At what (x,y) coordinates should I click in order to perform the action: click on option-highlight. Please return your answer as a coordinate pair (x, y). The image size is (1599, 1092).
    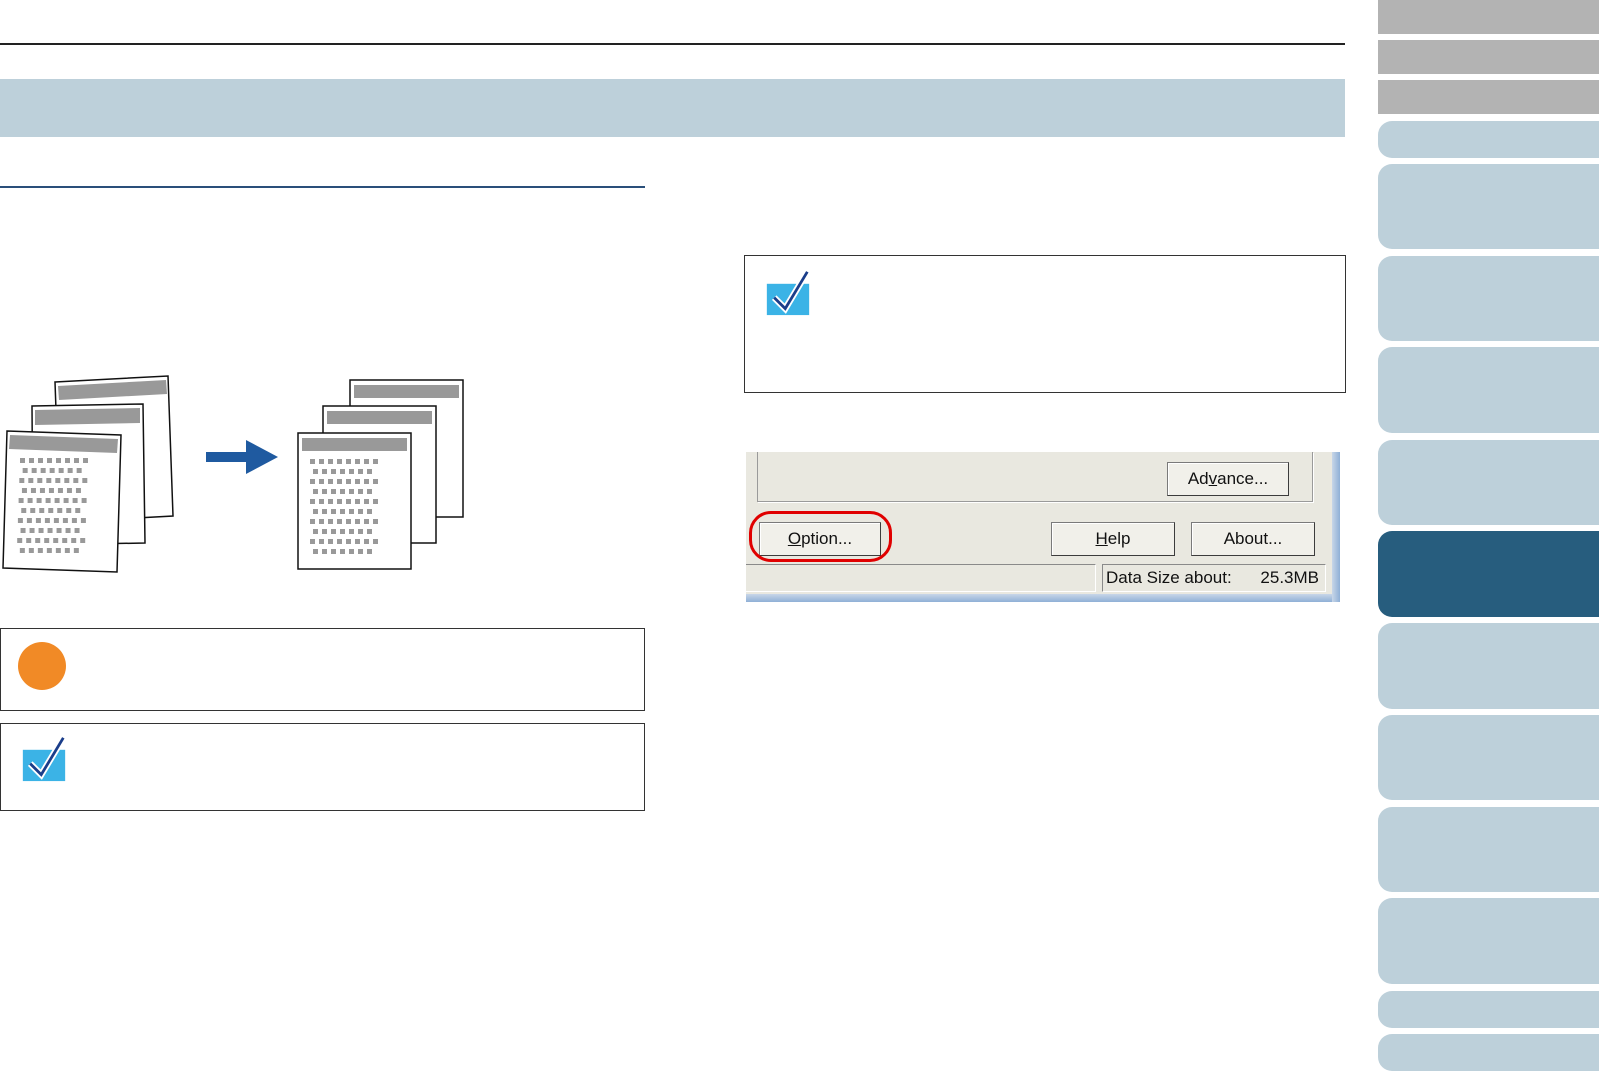
    Looking at the image, I should click on (820, 536).